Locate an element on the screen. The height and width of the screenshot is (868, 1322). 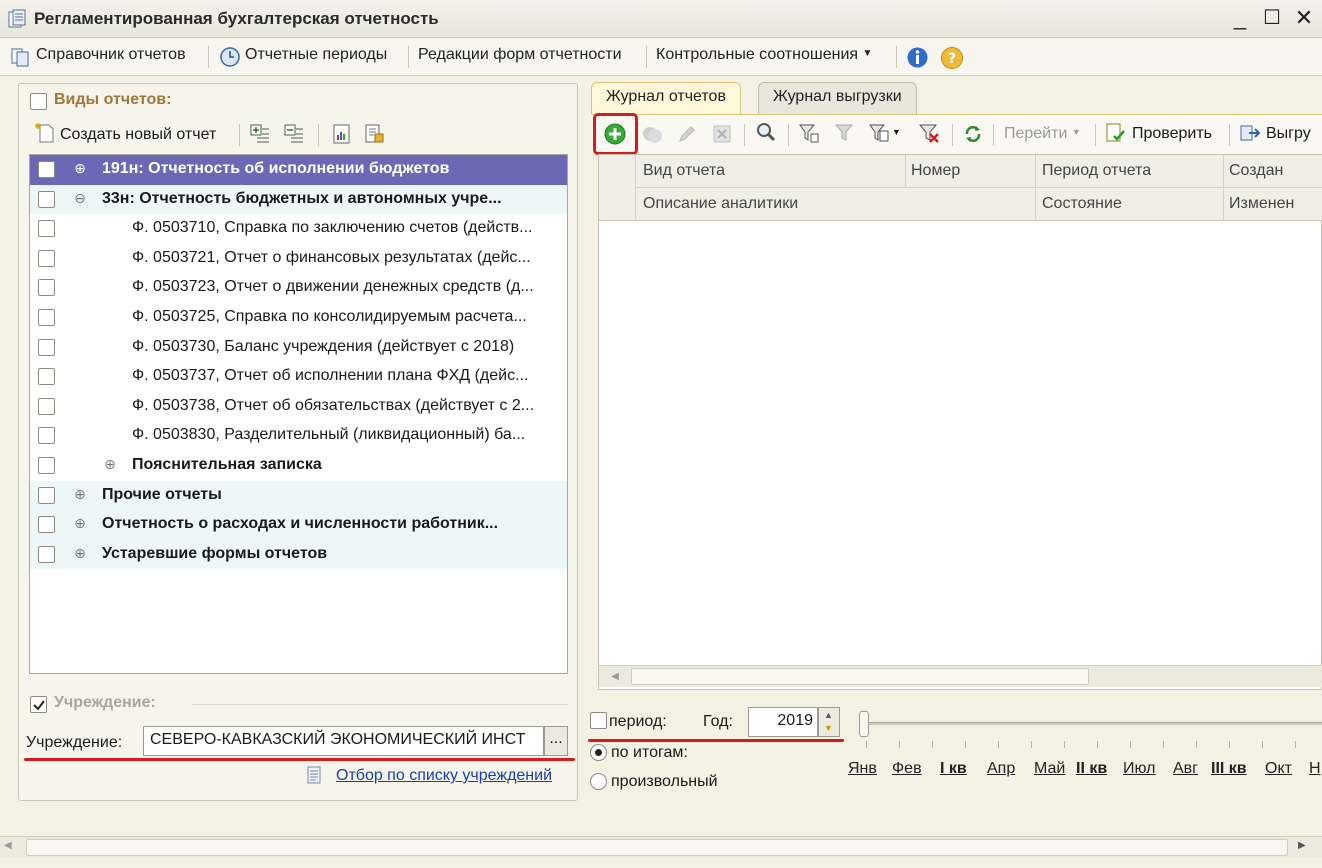
institution-checkbox is located at coordinates (38, 704).